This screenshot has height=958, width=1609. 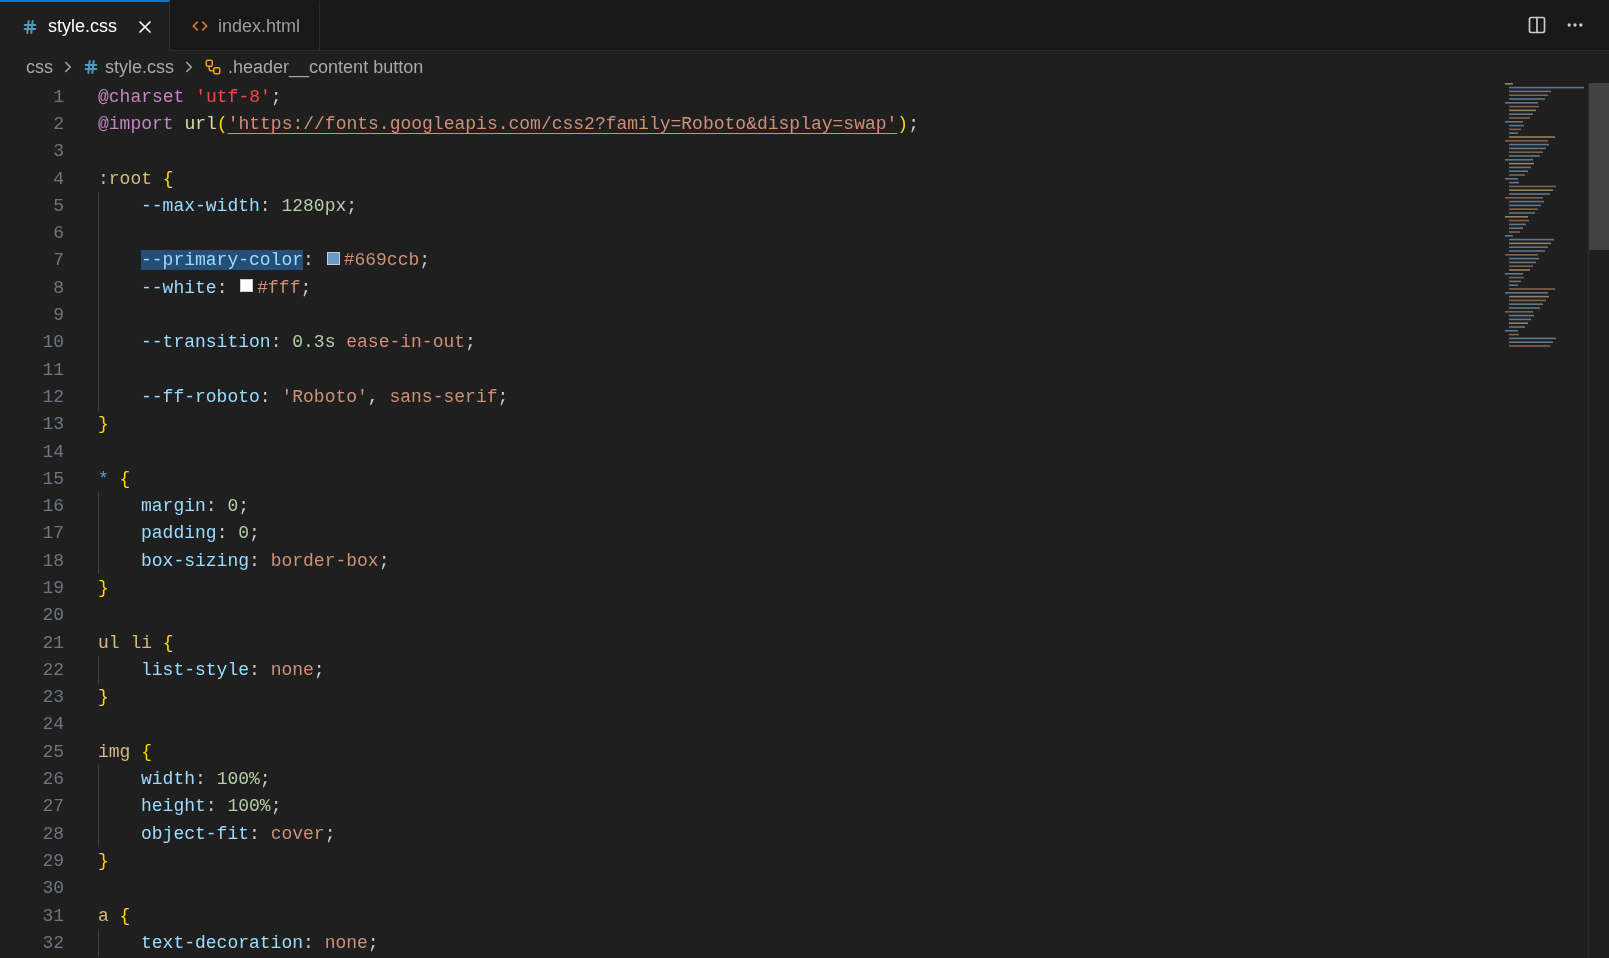 I want to click on line-number: 27, so click(x=52, y=806).